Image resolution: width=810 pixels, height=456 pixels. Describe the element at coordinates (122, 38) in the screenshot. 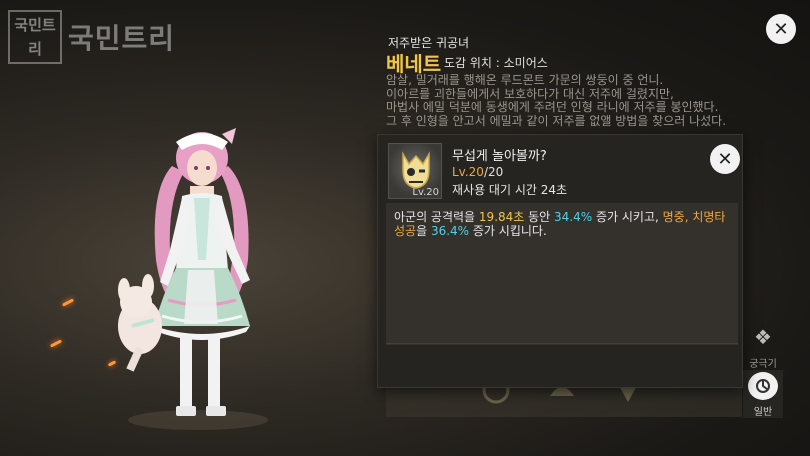

I see `watermark-text: 국민트리` at that location.